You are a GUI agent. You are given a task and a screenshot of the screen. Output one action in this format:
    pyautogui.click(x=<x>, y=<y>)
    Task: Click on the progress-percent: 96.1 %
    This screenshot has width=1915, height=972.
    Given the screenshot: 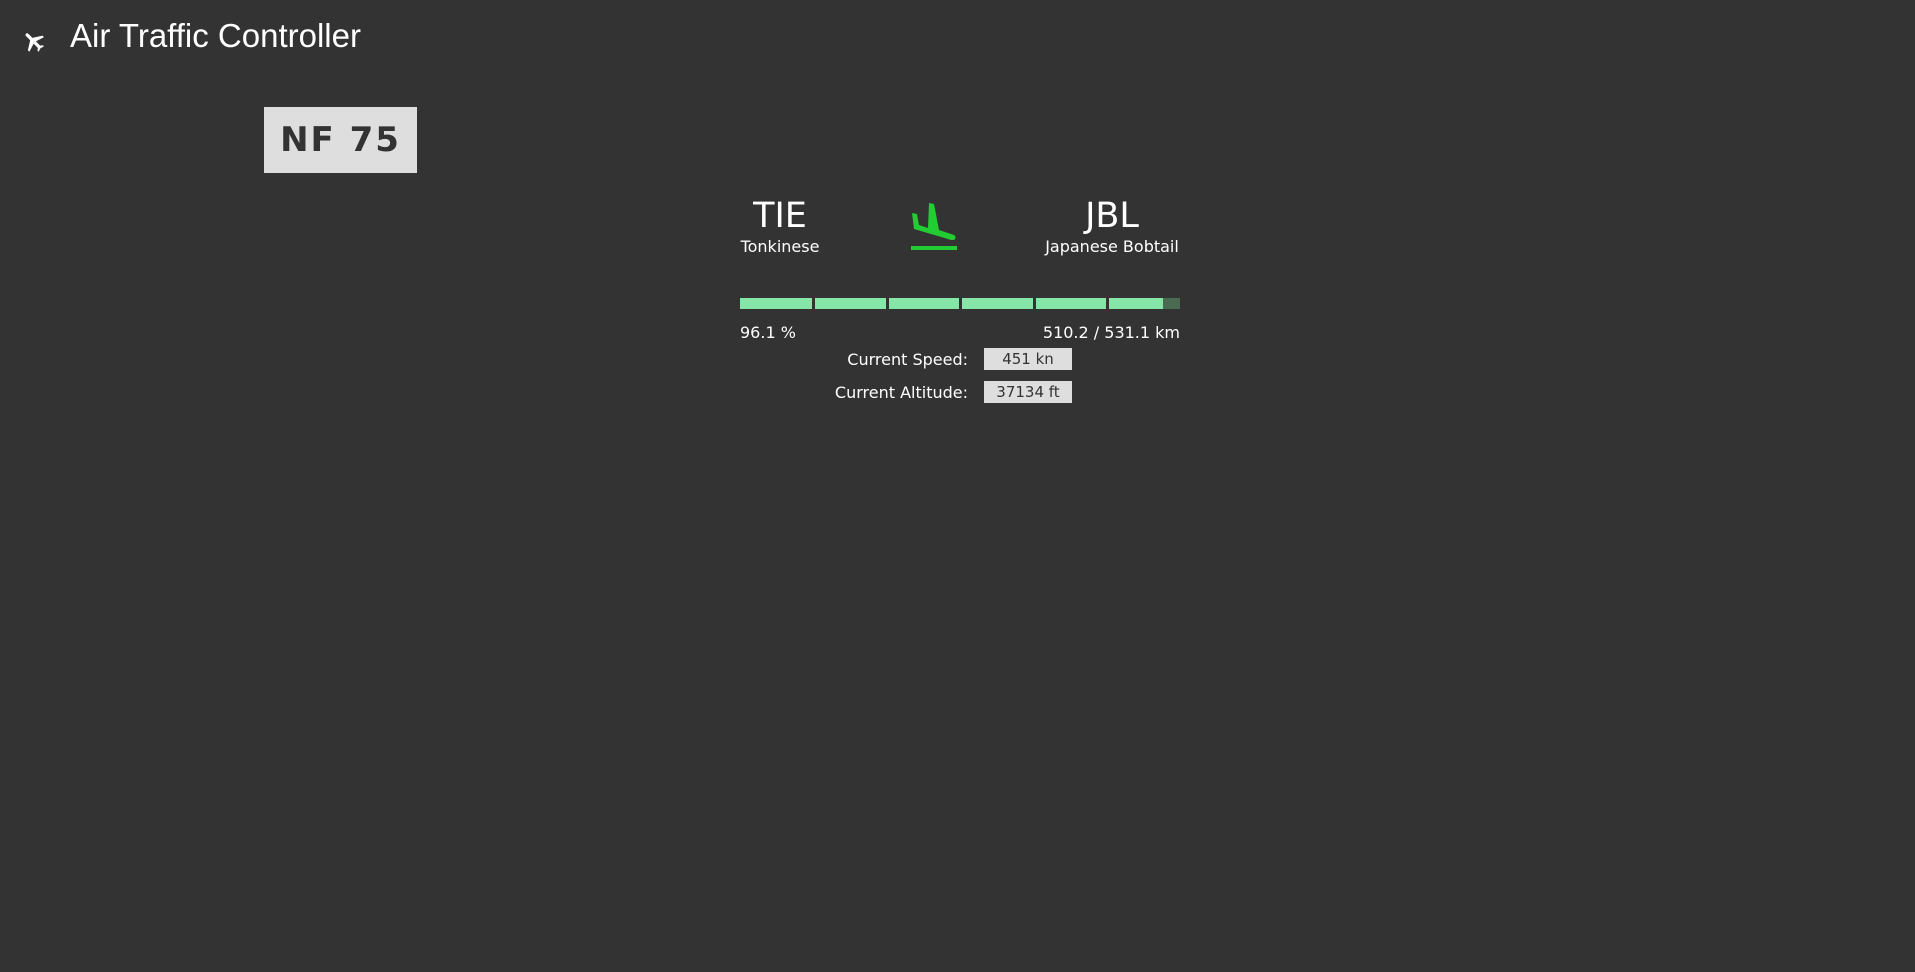 What is the action you would take?
    pyautogui.click(x=768, y=332)
    